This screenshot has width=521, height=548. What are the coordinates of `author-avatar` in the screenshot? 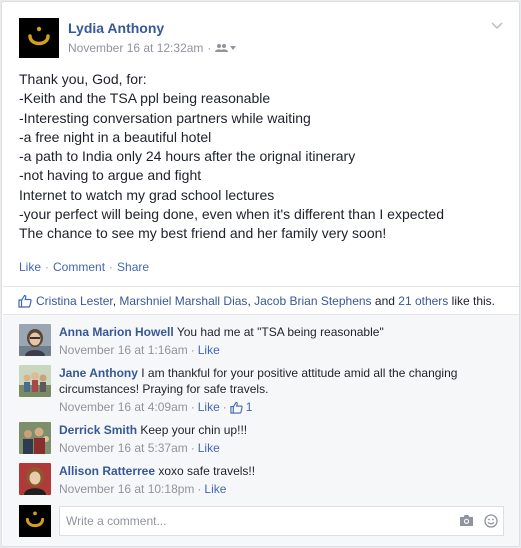 It's located at (39, 38).